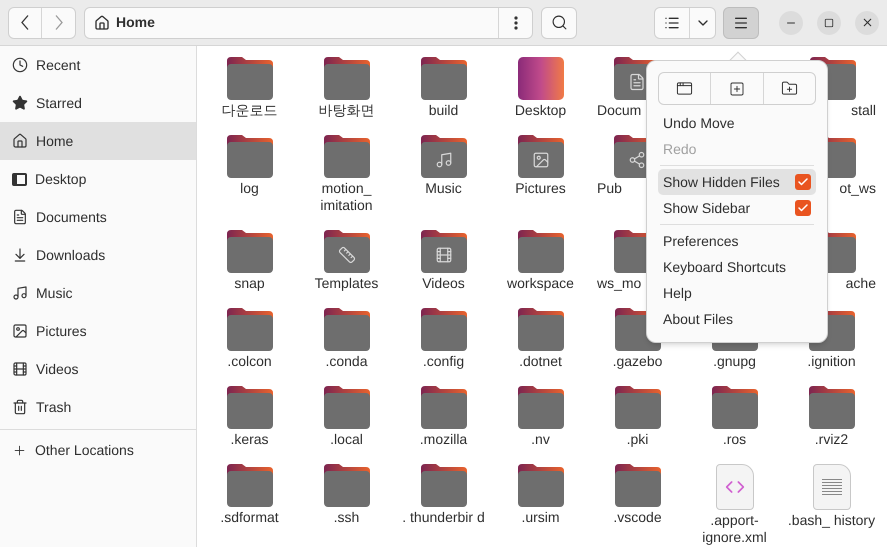  I want to click on file-name: Pictures, so click(540, 188).